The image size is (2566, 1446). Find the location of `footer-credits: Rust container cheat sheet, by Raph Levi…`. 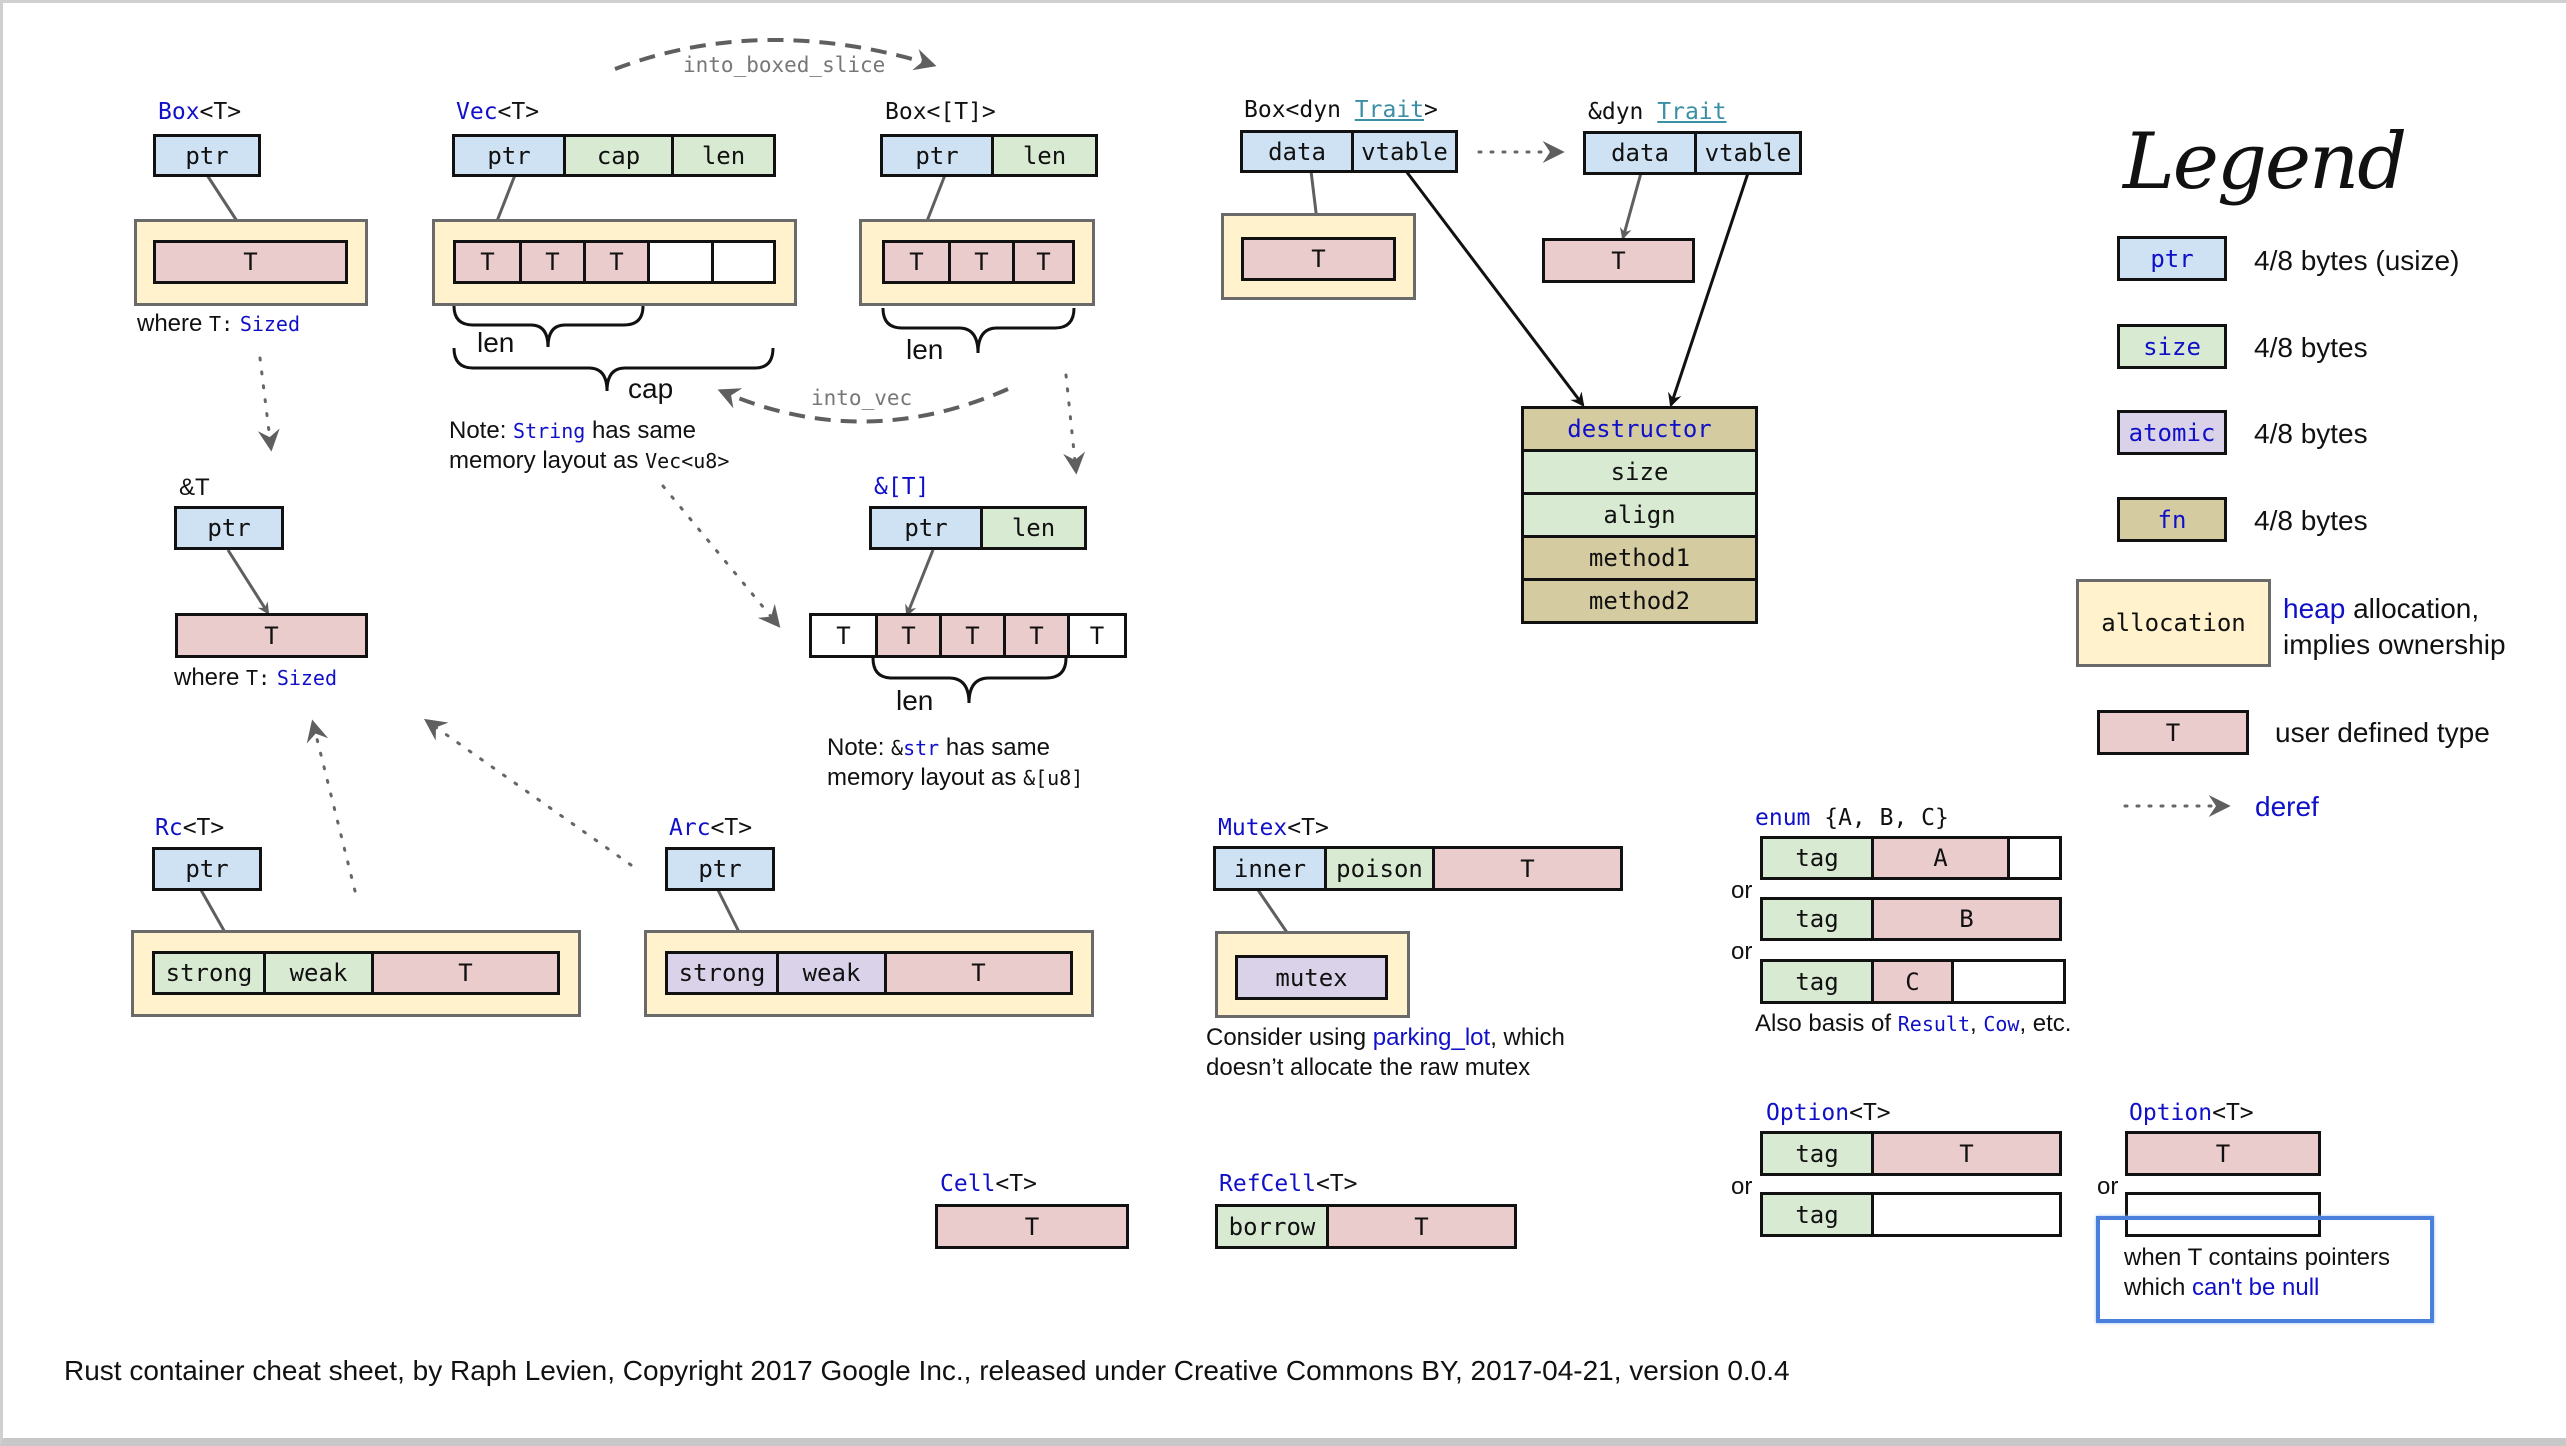

footer-credits: Rust container cheat sheet, by Raph Levi… is located at coordinates (927, 1370).